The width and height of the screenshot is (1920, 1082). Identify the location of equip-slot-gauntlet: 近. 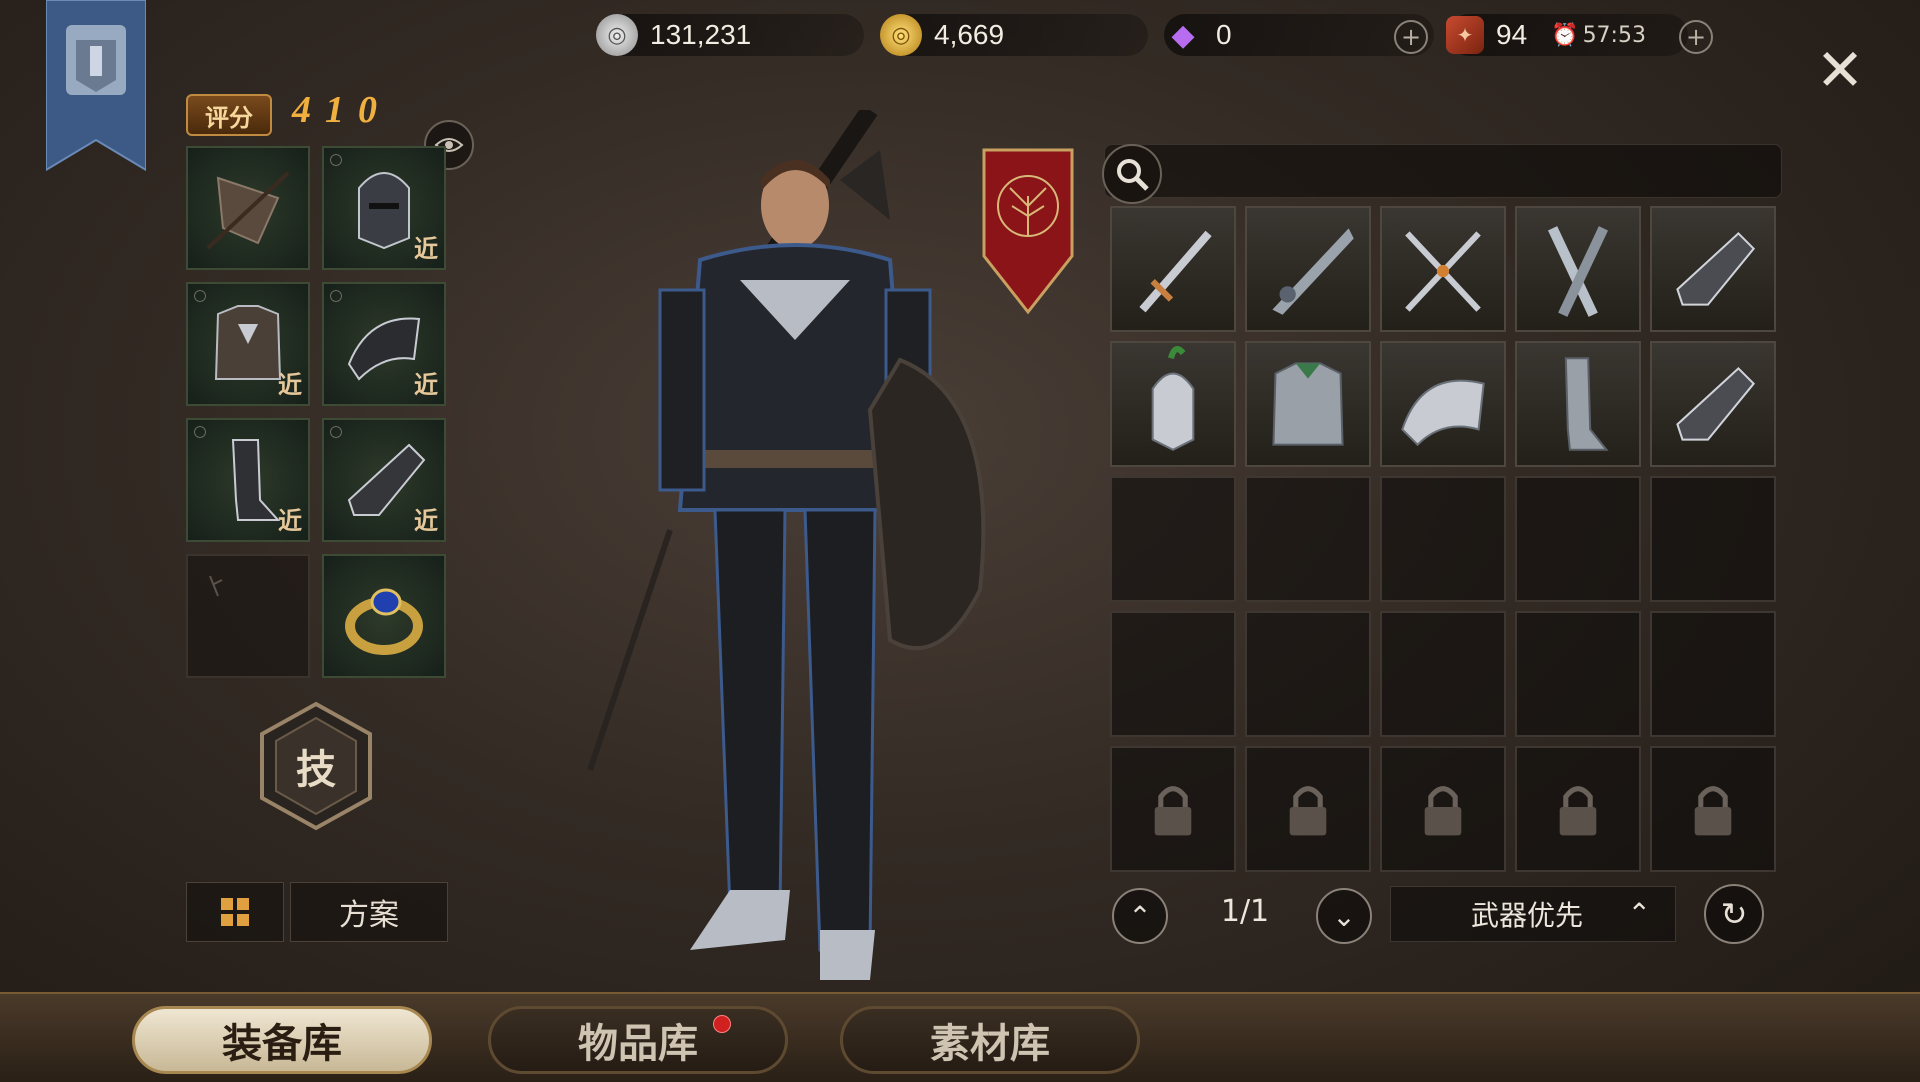
(384, 480).